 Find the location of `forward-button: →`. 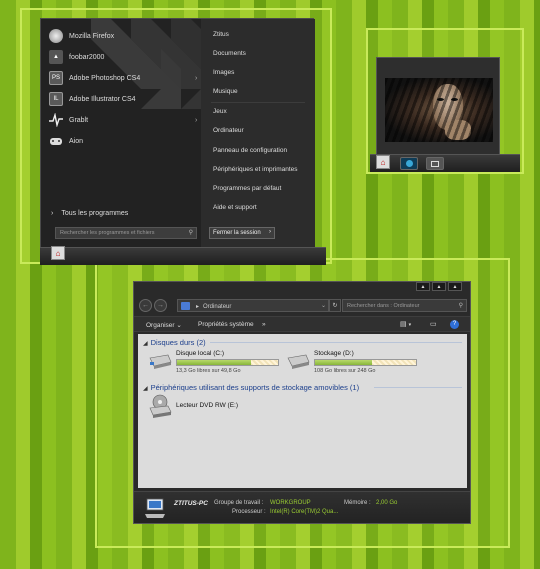

forward-button: → is located at coordinates (160, 305).